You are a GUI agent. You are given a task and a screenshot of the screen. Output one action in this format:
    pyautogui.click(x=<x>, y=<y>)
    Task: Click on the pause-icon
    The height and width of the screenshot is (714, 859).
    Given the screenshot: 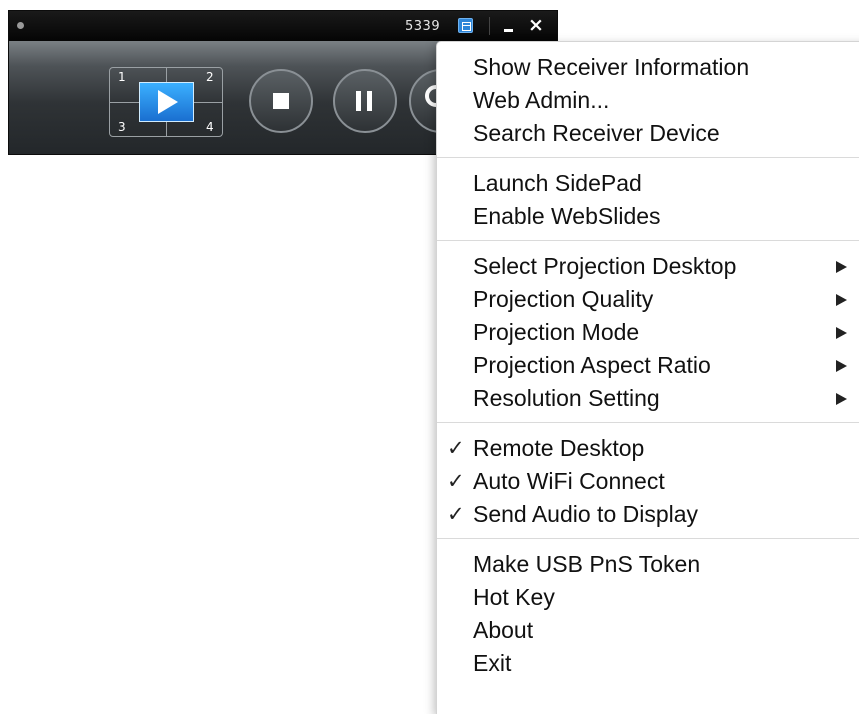 What is the action you would take?
    pyautogui.click(x=358, y=101)
    